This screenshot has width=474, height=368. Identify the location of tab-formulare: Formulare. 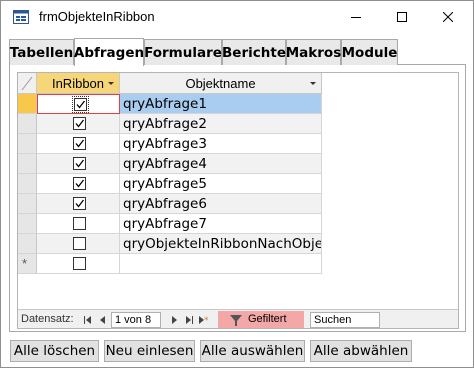
(183, 52).